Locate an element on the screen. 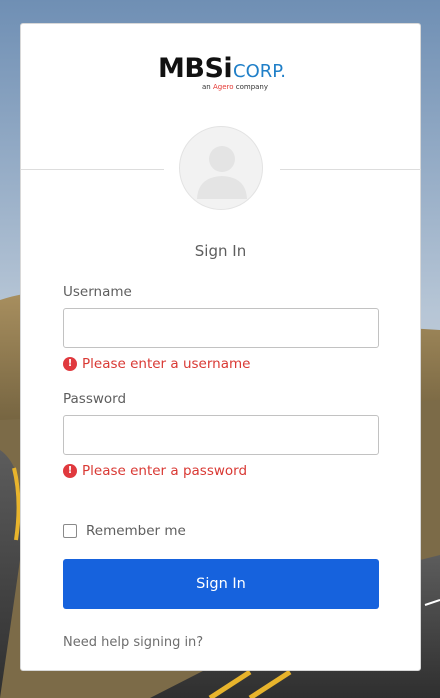 This screenshot has width=440, height=698. page-title: Sign In is located at coordinates (220, 251).